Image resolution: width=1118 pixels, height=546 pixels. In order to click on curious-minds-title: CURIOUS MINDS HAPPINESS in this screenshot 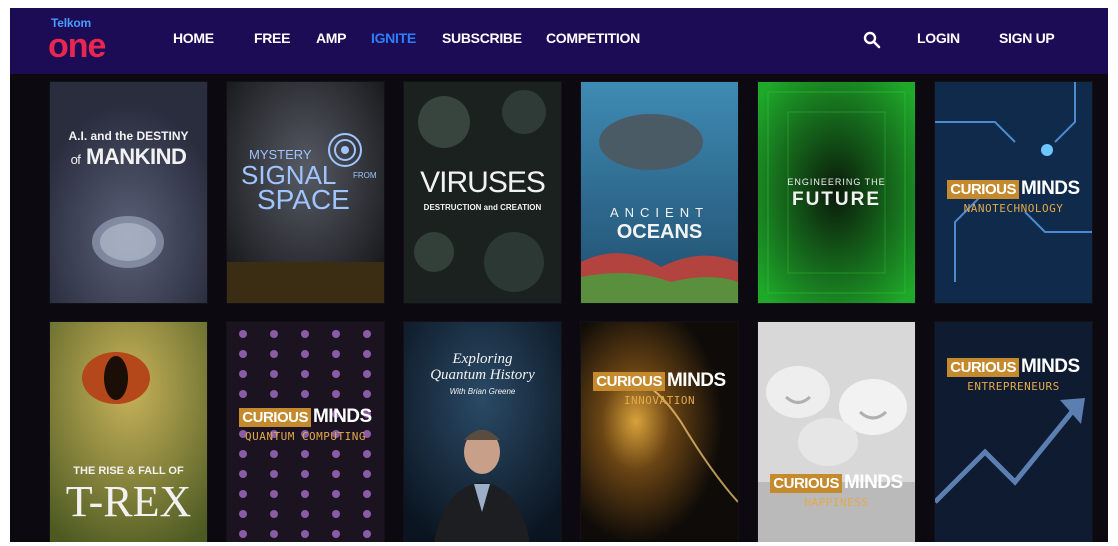, I will do `click(836, 490)`.